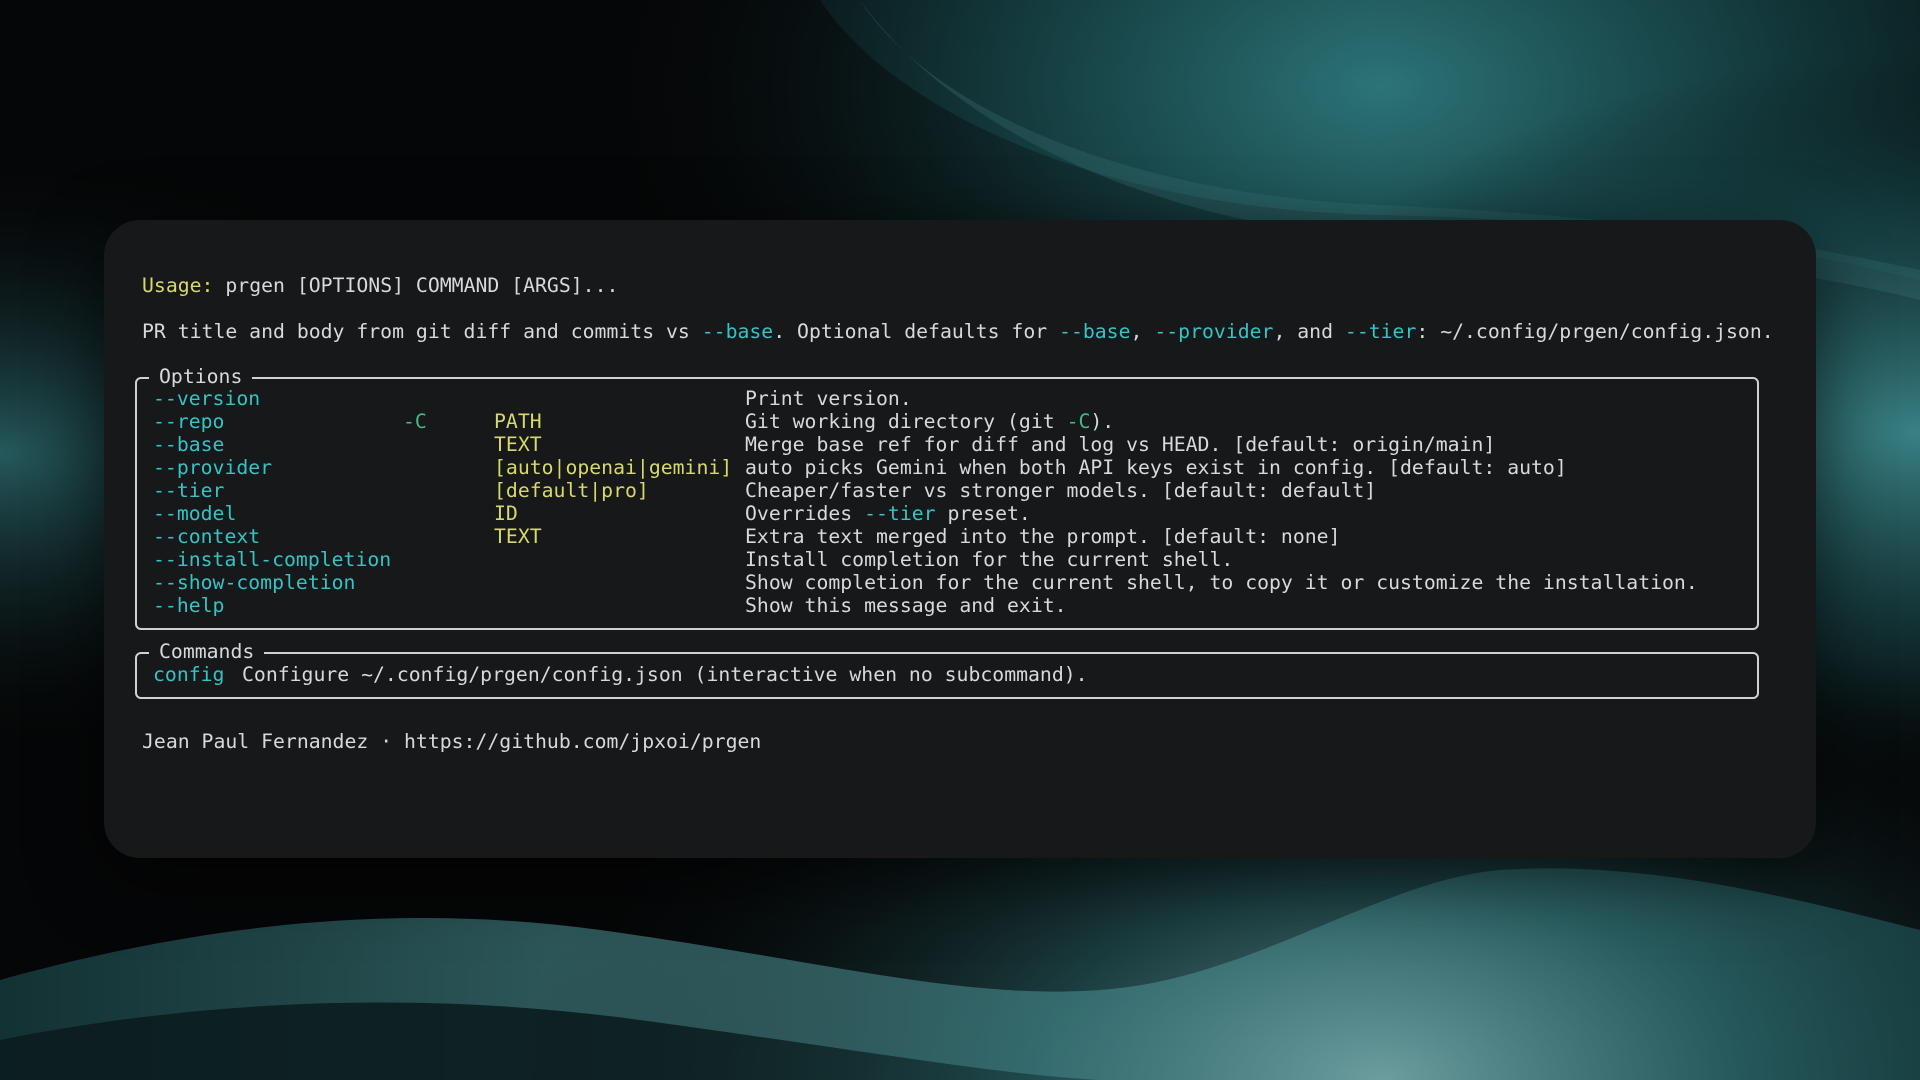 The height and width of the screenshot is (1080, 1920). What do you see at coordinates (213, 467) in the screenshot?
I see `option-flag: --provider` at bounding box center [213, 467].